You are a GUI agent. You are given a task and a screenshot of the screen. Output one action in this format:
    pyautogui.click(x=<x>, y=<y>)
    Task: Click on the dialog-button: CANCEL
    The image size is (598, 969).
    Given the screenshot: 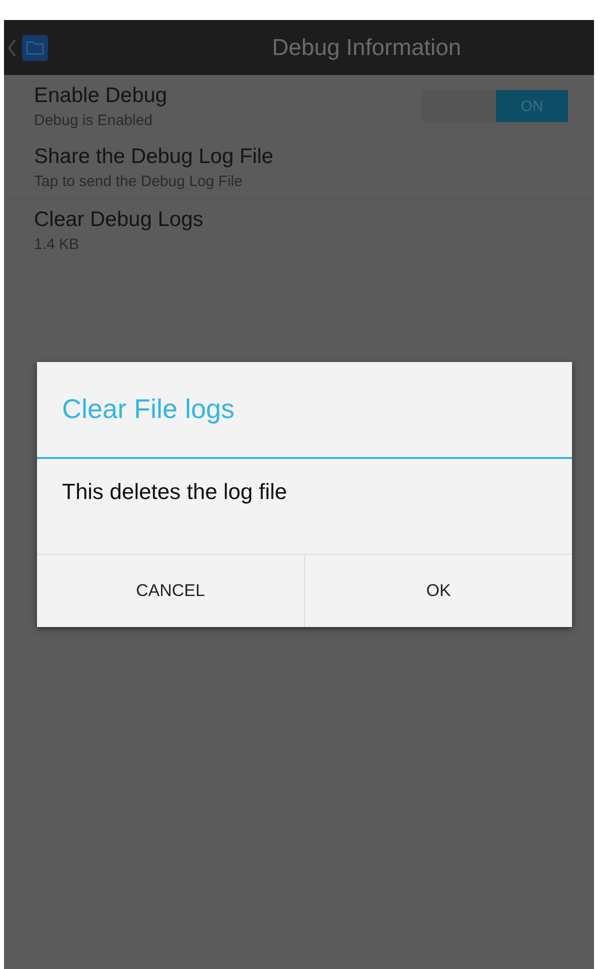 What is the action you would take?
    pyautogui.click(x=170, y=591)
    